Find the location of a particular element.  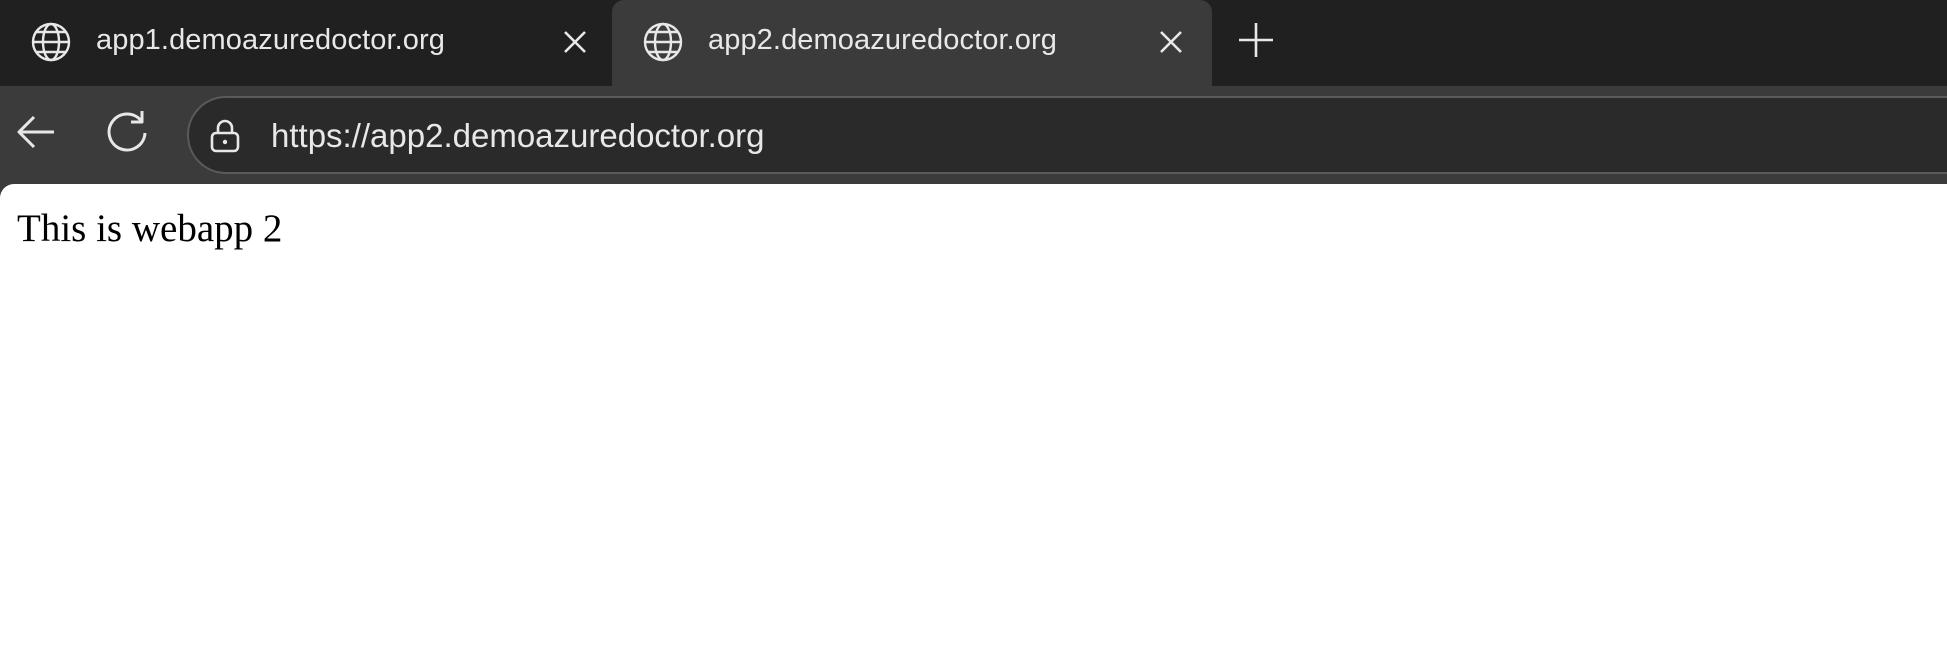

address-bar: https://app2.demoazuredoctor.org is located at coordinates (1067, 135).